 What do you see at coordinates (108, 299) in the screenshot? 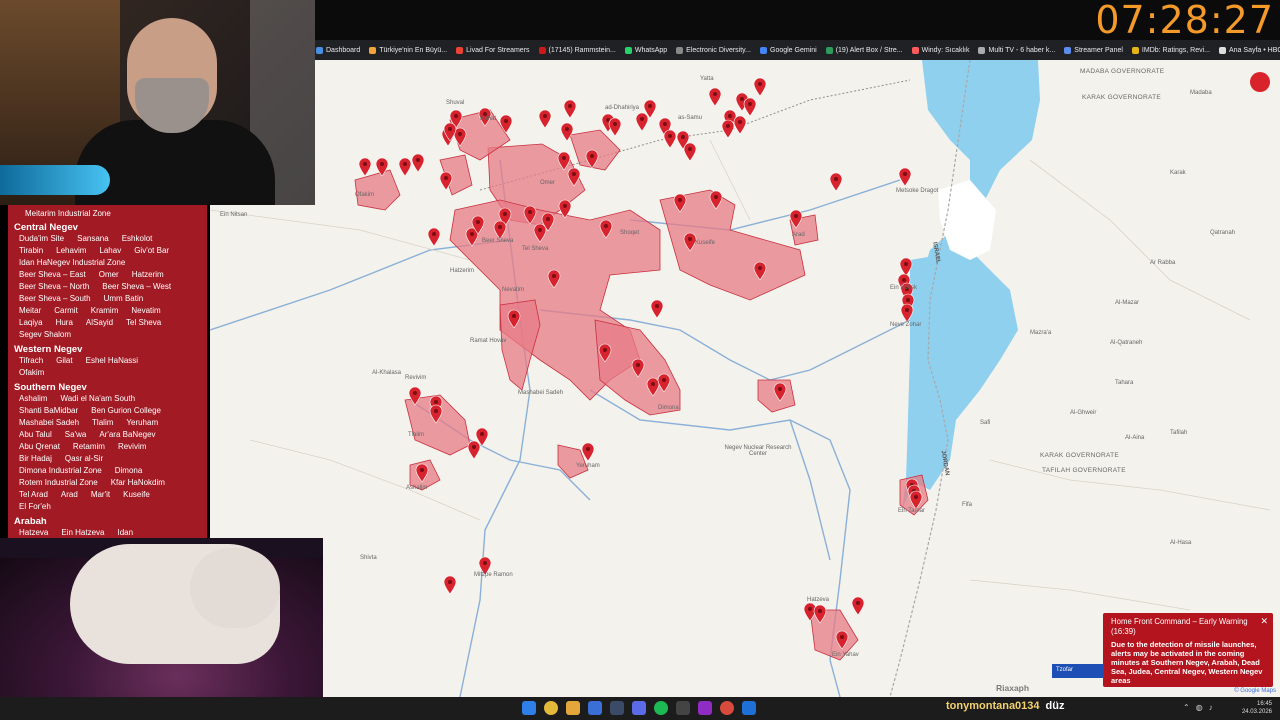
I see `alert-row: Beer Sheva – South Umm Batin` at bounding box center [108, 299].